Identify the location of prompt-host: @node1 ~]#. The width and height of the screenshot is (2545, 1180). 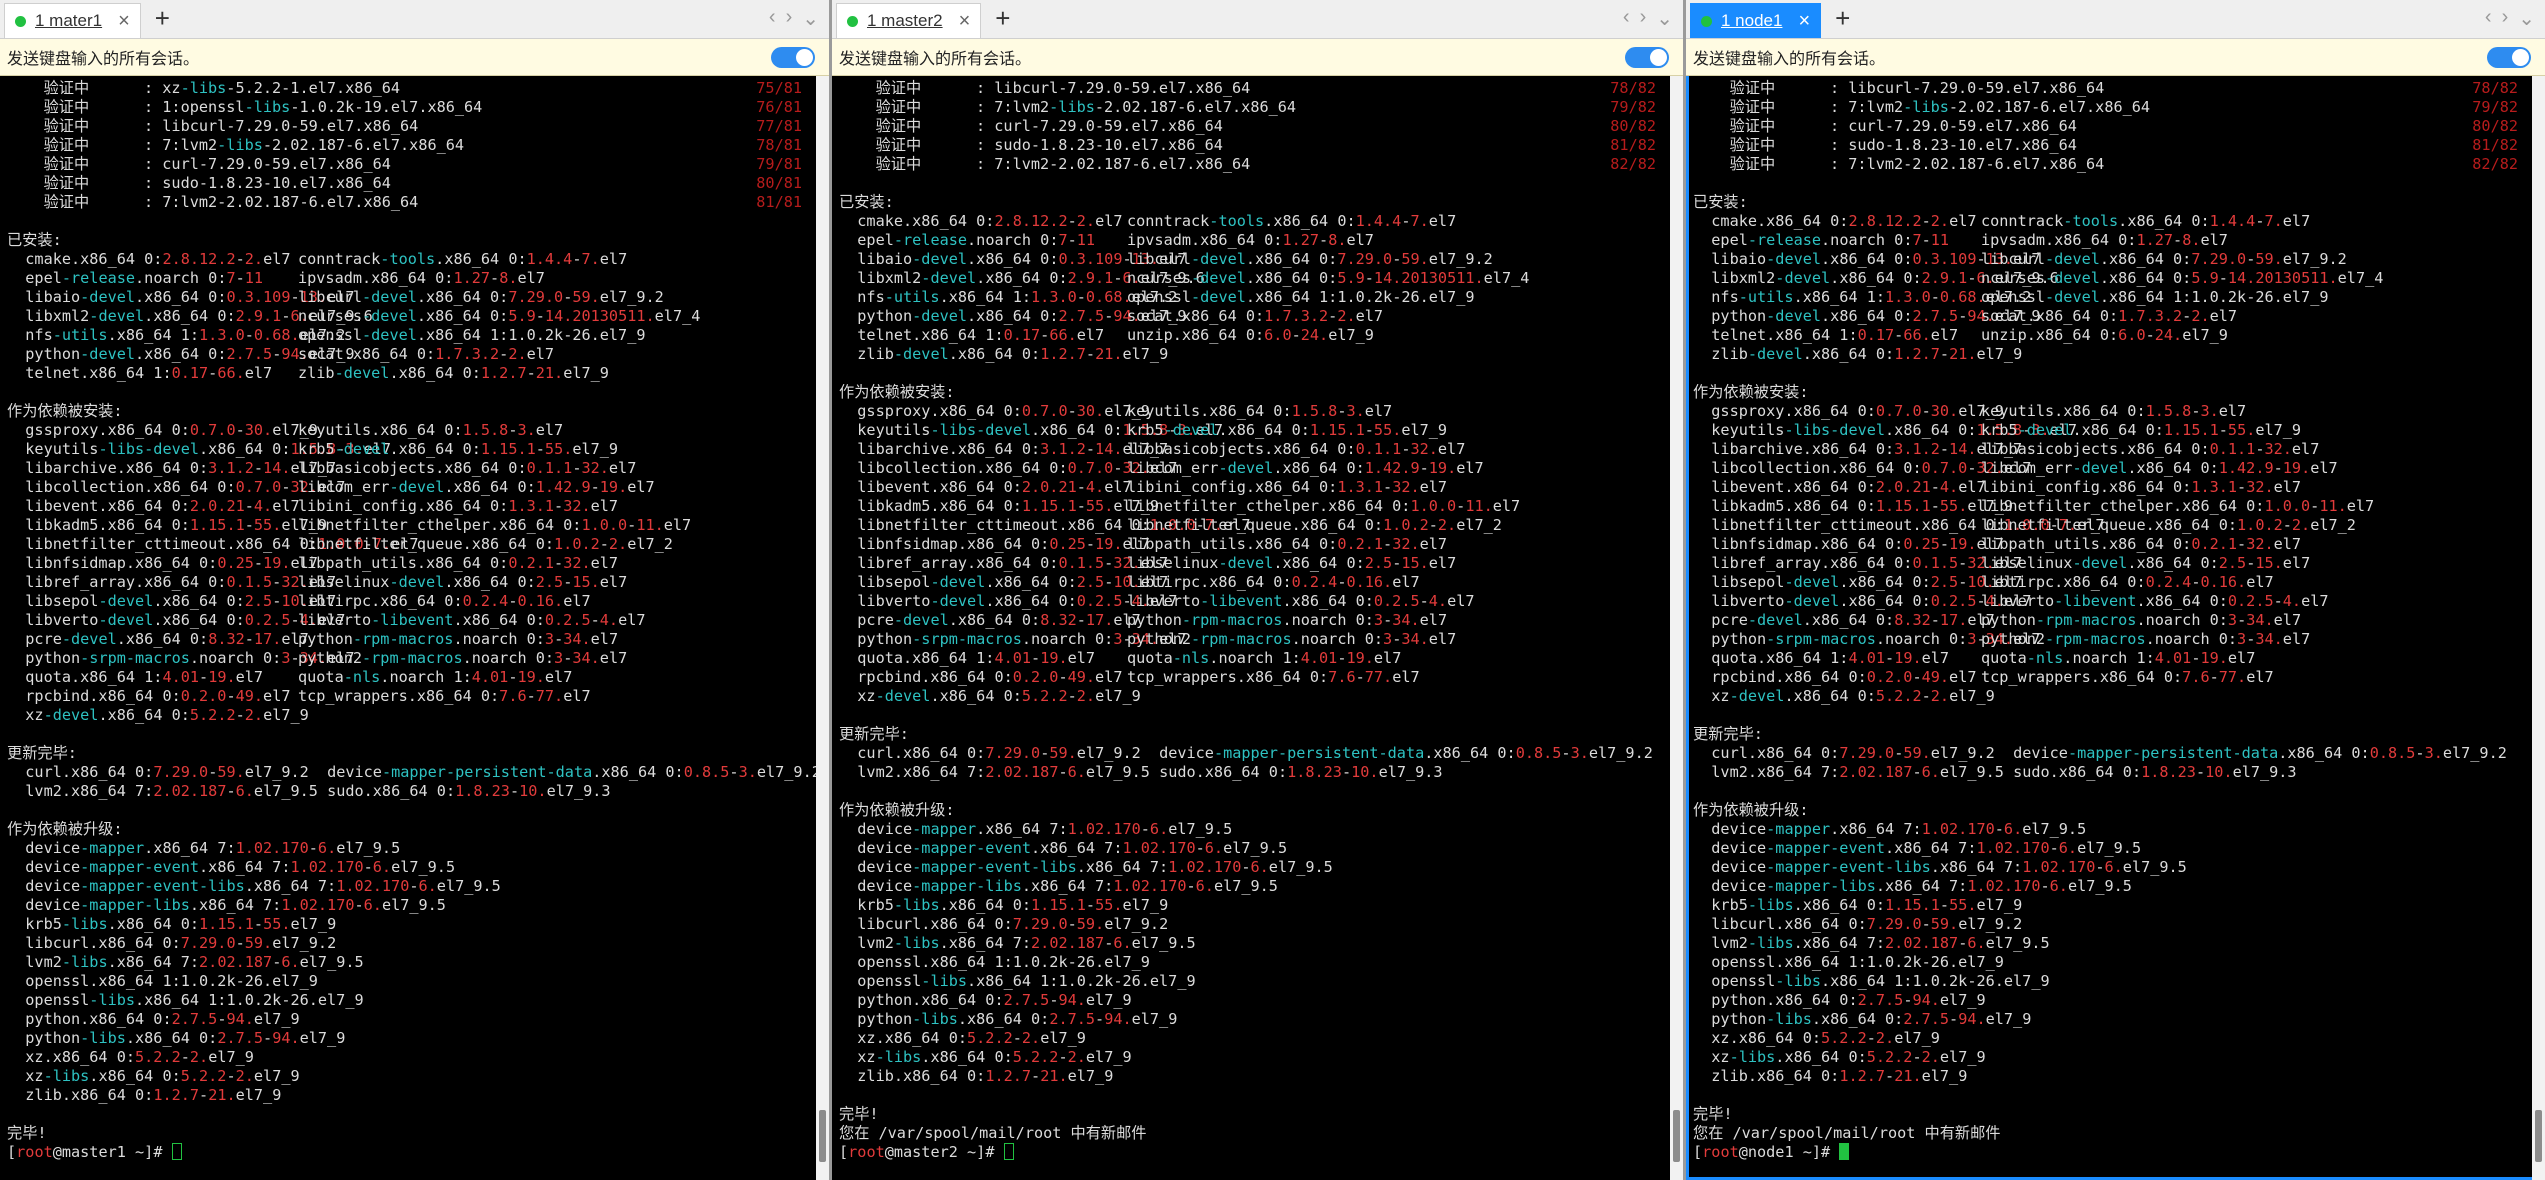
(1784, 1152).